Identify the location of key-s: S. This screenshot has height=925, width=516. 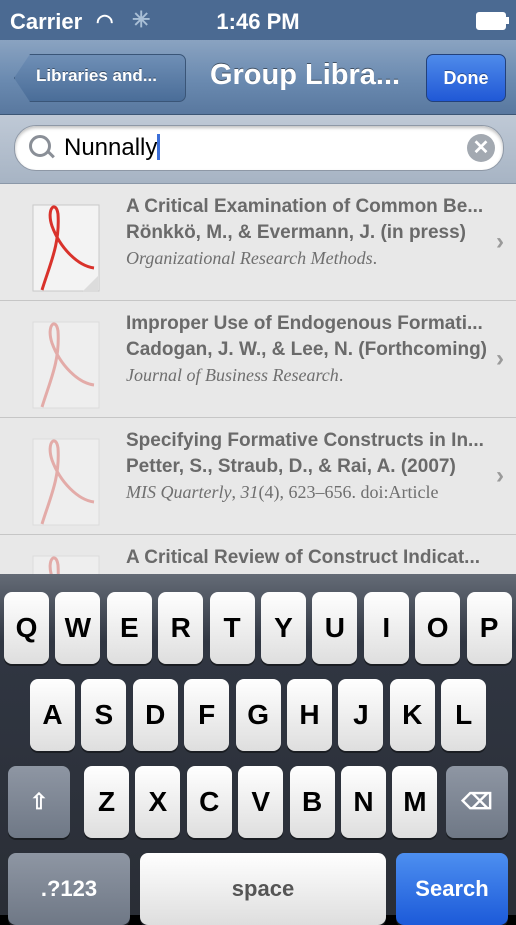
(104, 715).